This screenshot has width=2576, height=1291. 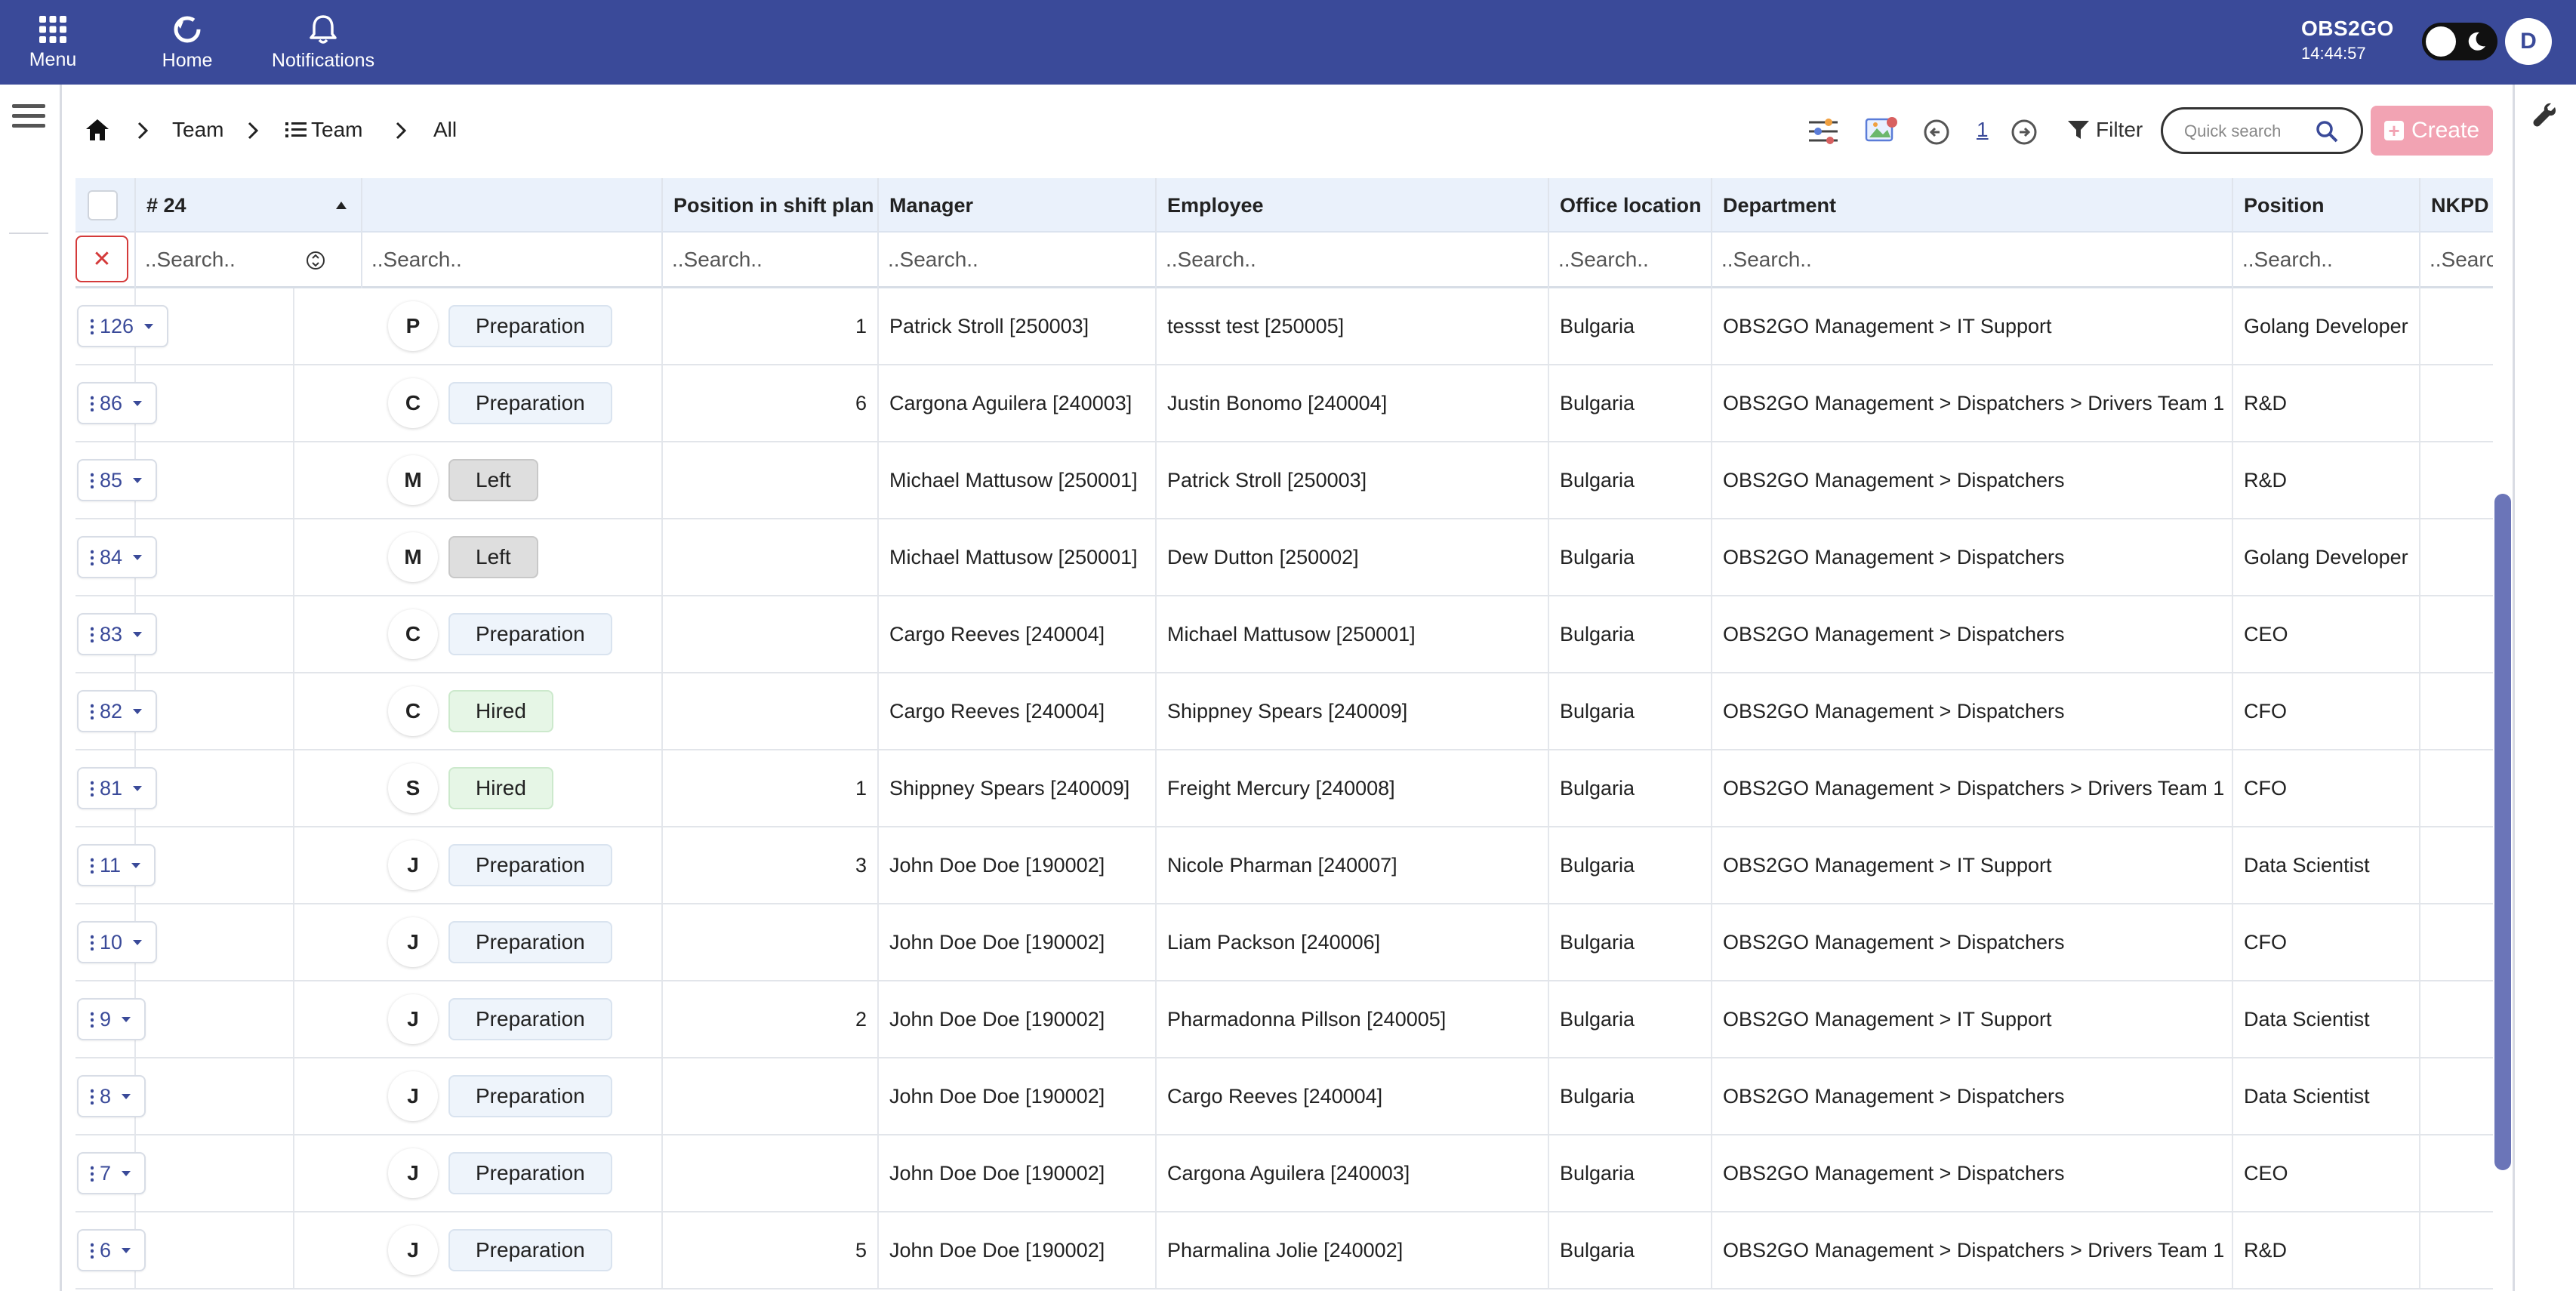 What do you see at coordinates (2024, 132) in the screenshot?
I see `arrow-right-circle-icon` at bounding box center [2024, 132].